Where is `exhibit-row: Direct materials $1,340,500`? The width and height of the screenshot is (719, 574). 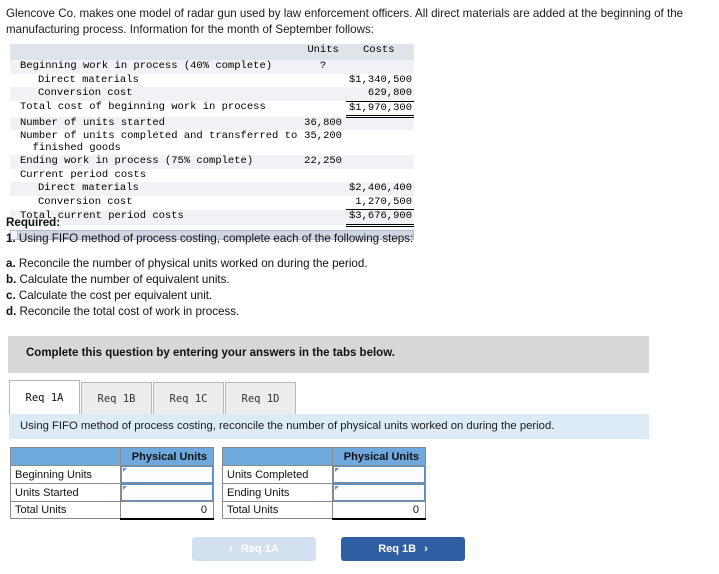 exhibit-row: Direct materials $1,340,500 is located at coordinates (212, 80).